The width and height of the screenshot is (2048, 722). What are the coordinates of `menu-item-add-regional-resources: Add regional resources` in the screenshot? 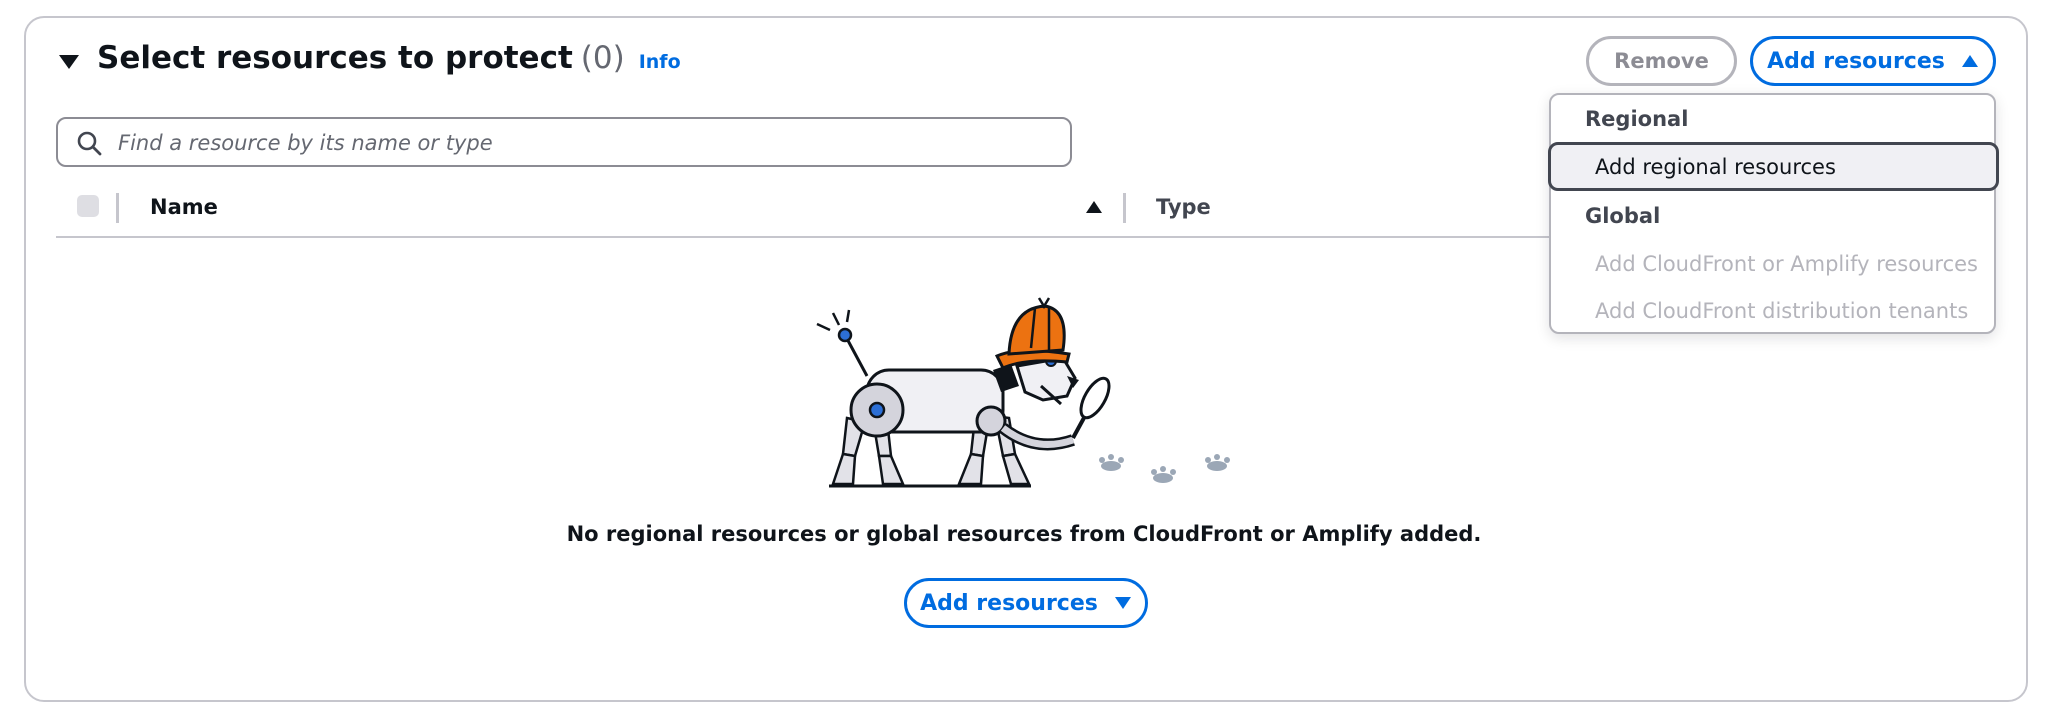 It's located at (1773, 166).